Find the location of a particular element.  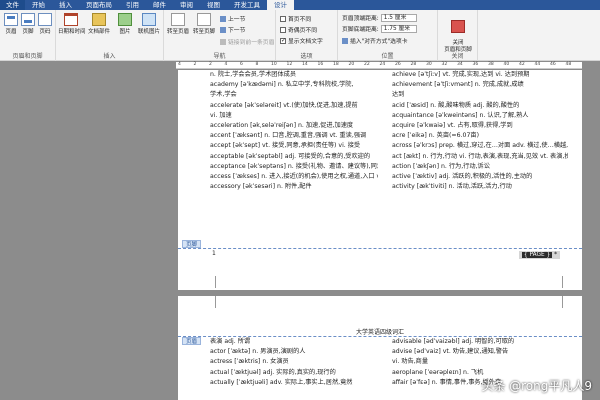

text-line: advisable [ədˈvaizəbl] adj. 明智的,可取的 is located at coordinates (480, 342).